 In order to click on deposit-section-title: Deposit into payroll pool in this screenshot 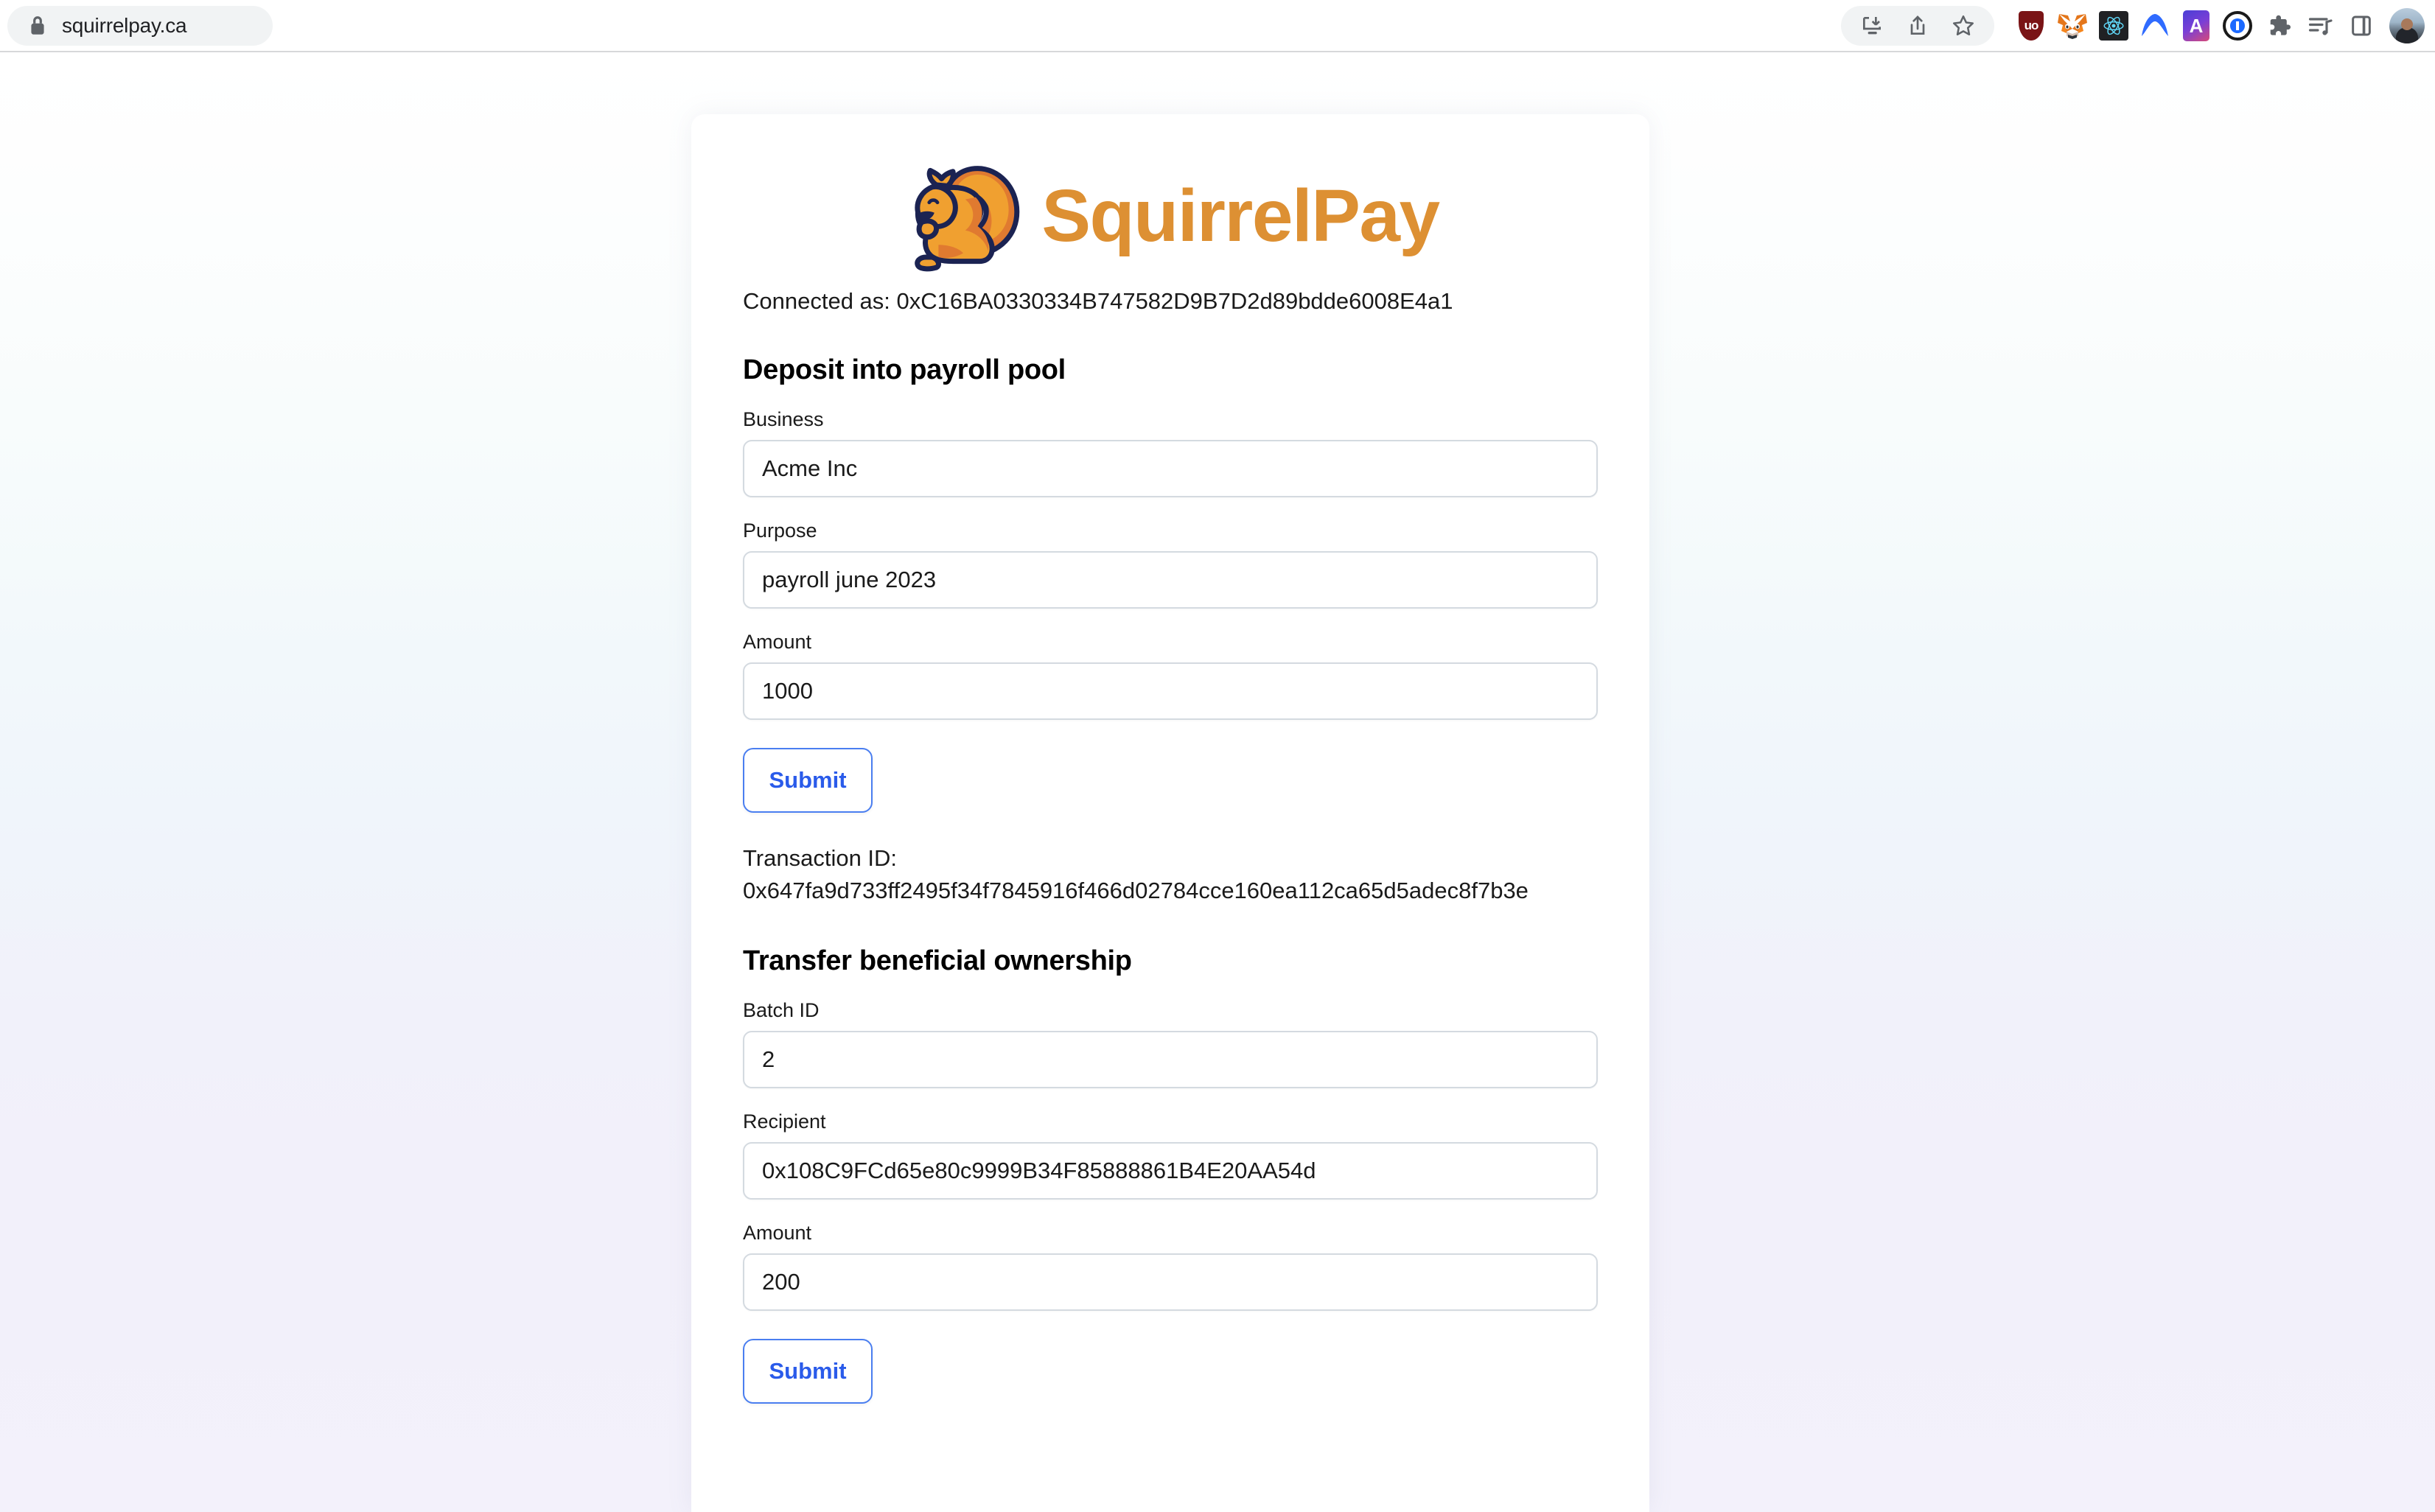, I will do `click(904, 370)`.